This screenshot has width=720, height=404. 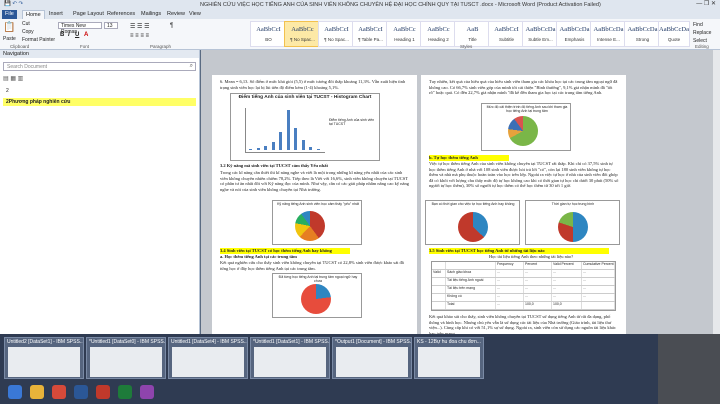 I want to click on group-label: Font, so click(x=85, y=46).